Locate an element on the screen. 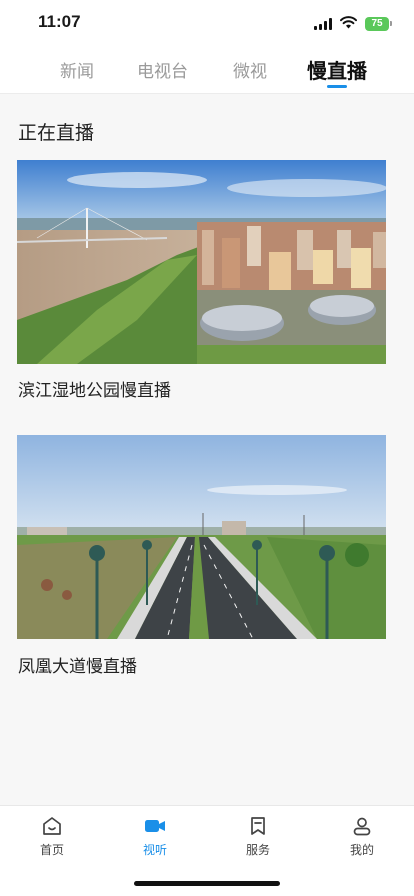 The width and height of the screenshot is (414, 896). signal-icon is located at coordinates (323, 23).